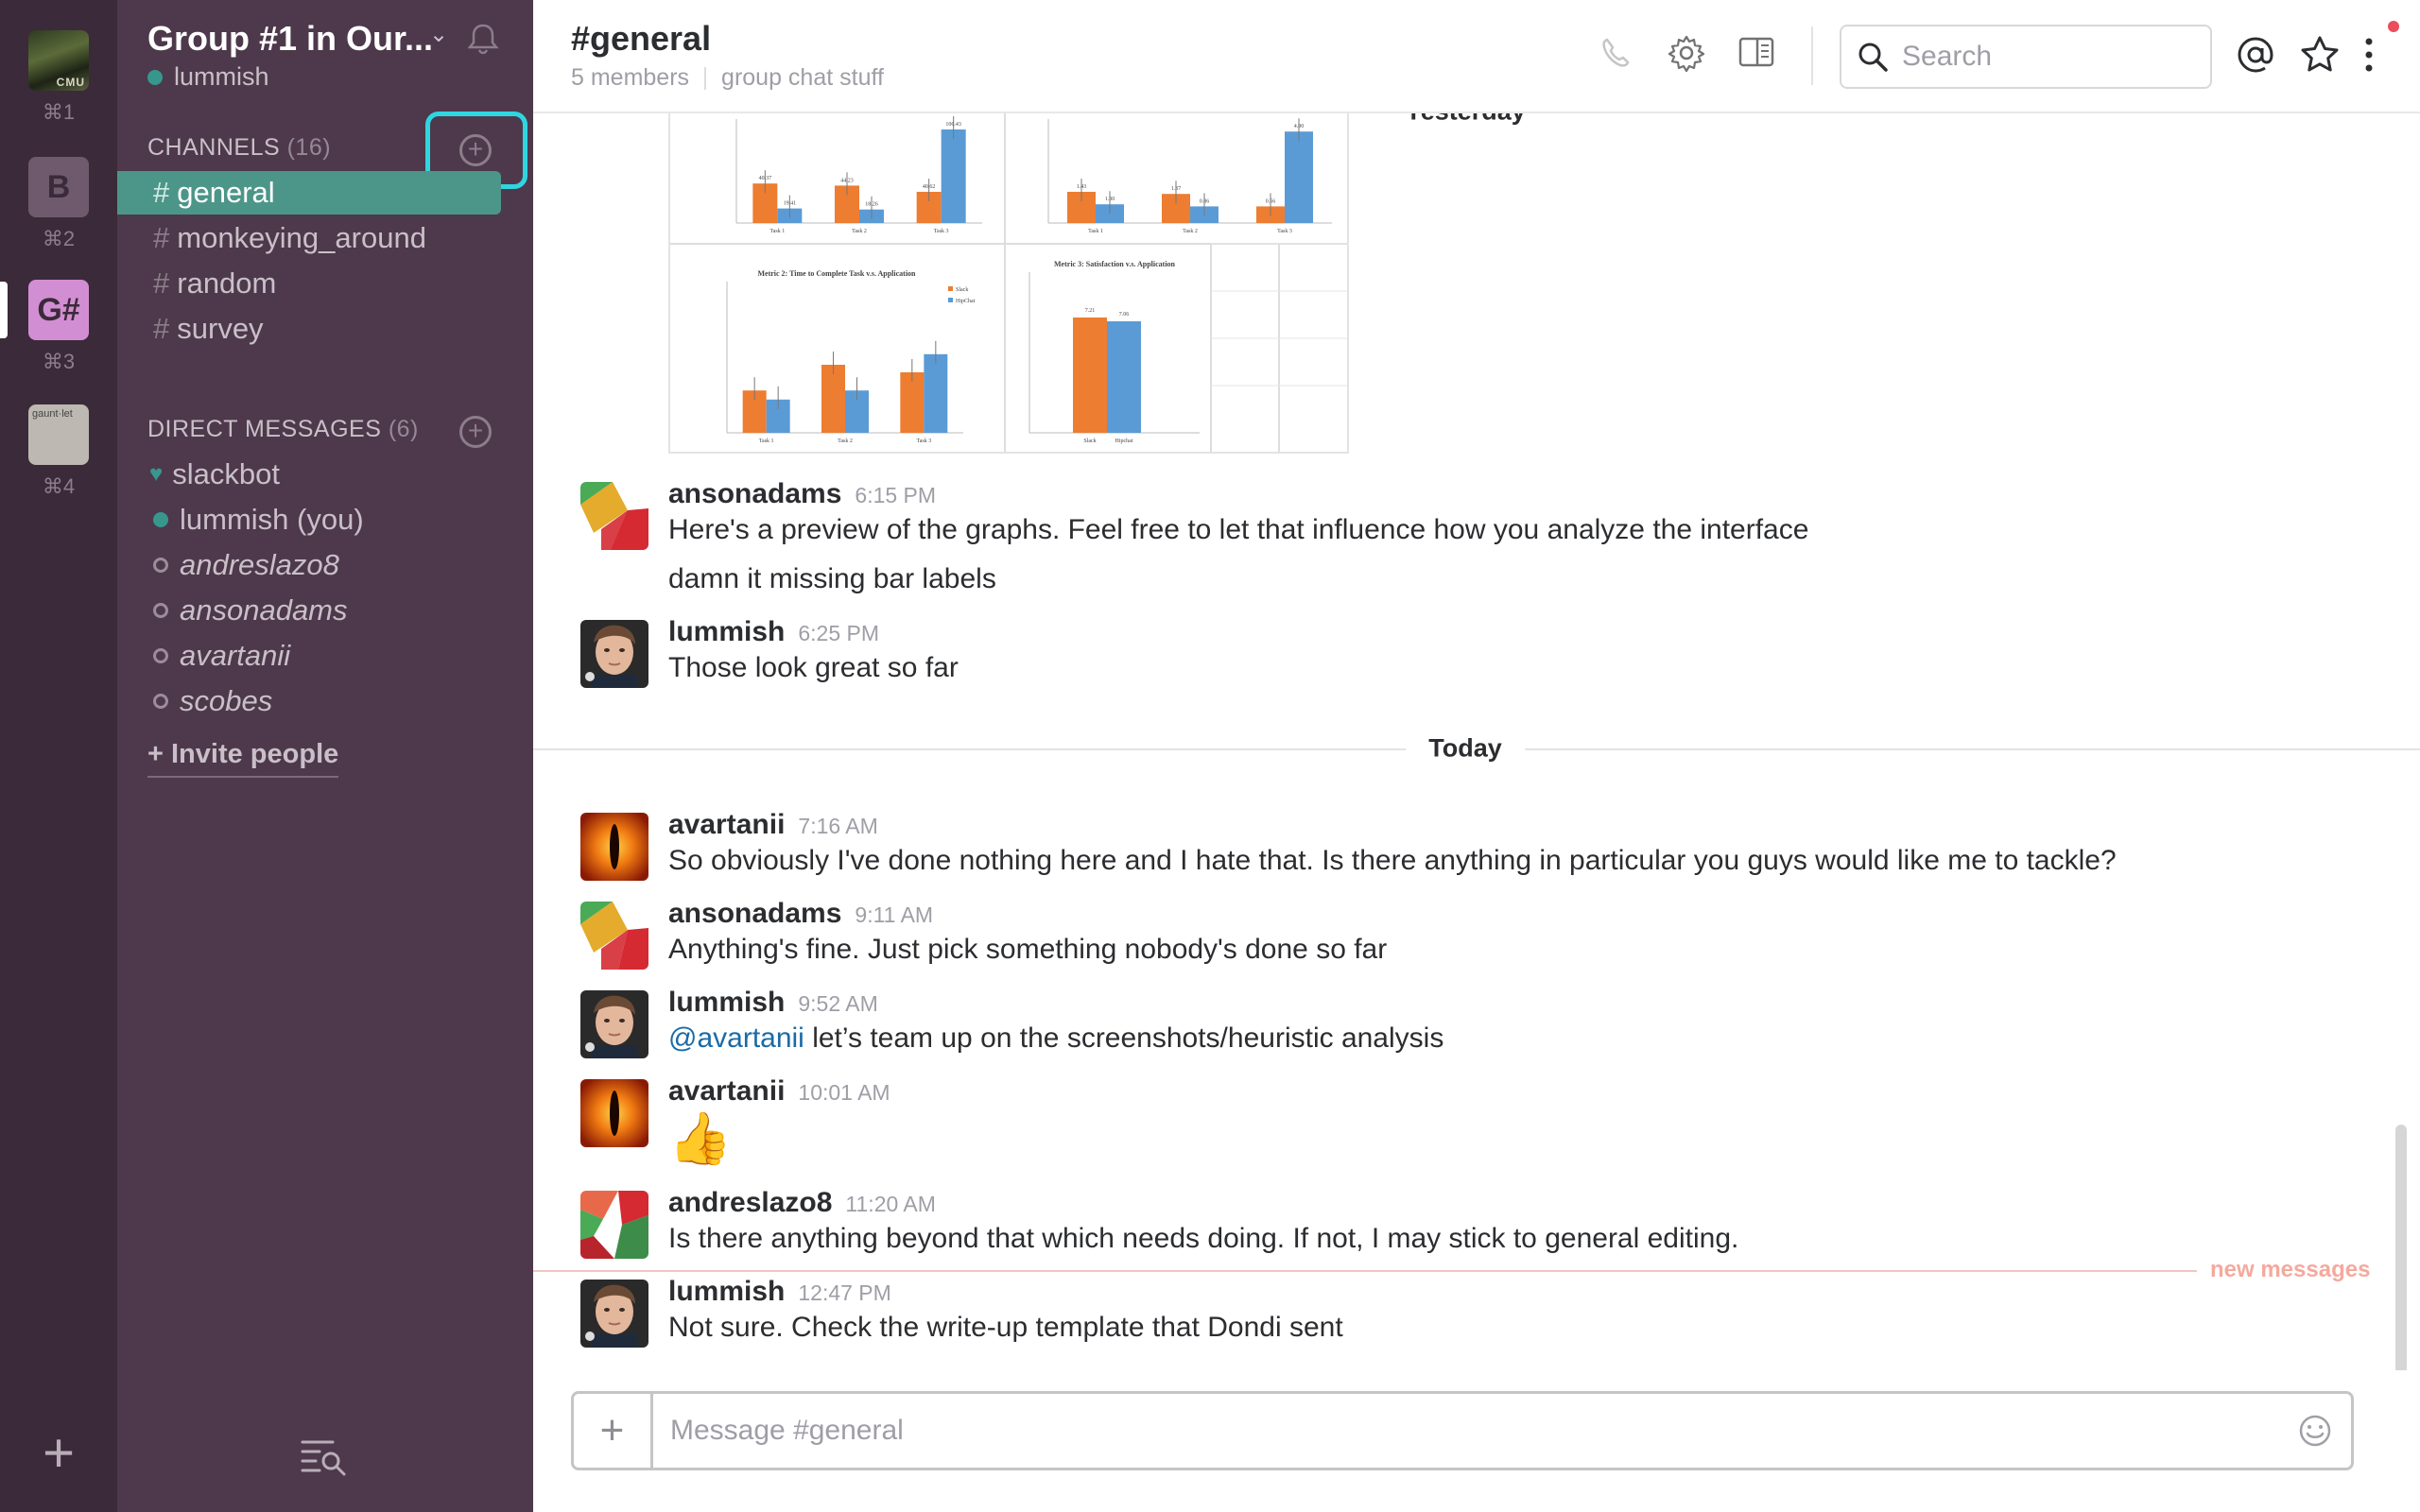 The width and height of the screenshot is (2420, 1512). Describe the element at coordinates (1483, 1431) in the screenshot. I see `message-input` at that location.